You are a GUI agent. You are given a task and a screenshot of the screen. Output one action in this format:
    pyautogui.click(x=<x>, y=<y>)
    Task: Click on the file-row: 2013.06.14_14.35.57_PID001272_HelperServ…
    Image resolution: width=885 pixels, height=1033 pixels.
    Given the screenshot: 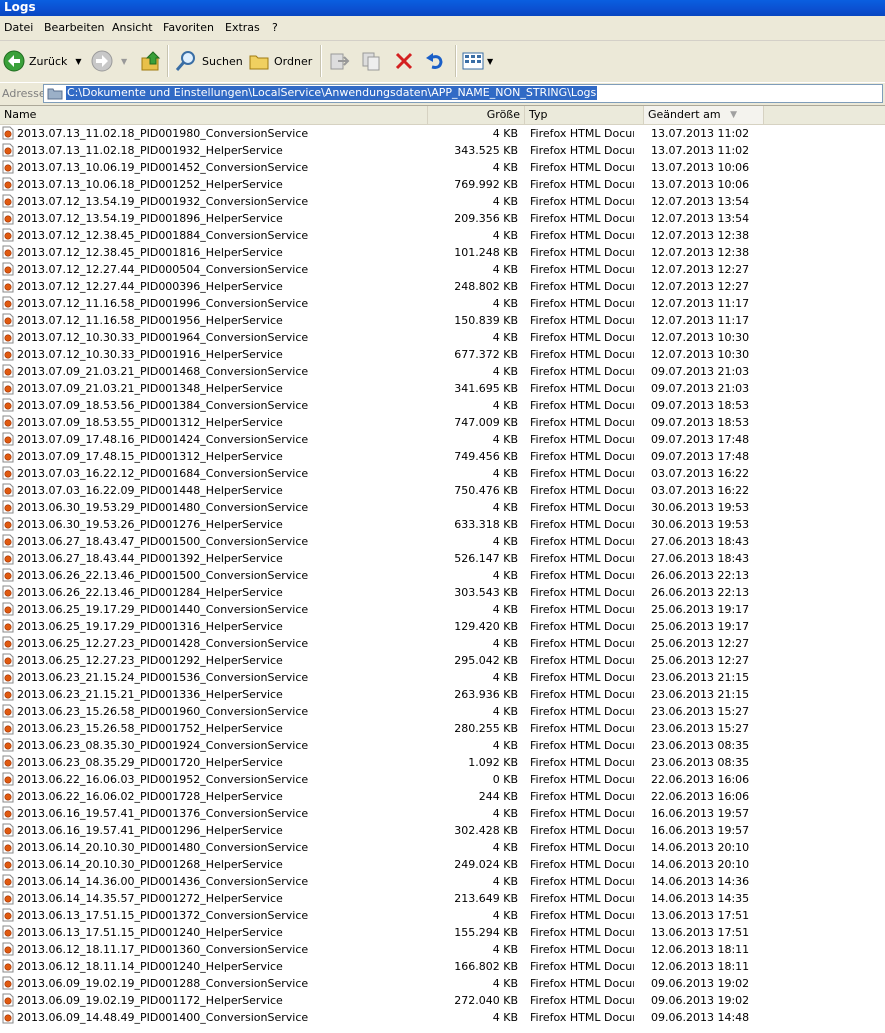 What is the action you would take?
    pyautogui.click(x=442, y=898)
    